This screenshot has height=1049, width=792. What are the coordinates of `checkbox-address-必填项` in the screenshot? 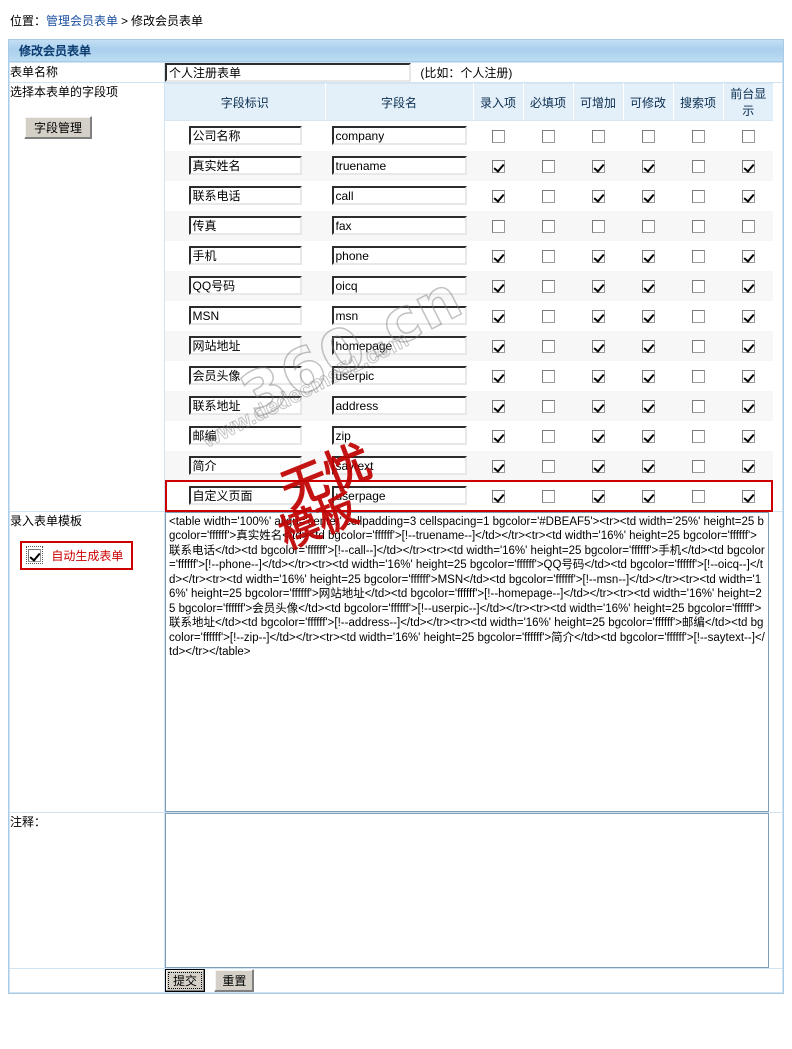 It's located at (548, 406).